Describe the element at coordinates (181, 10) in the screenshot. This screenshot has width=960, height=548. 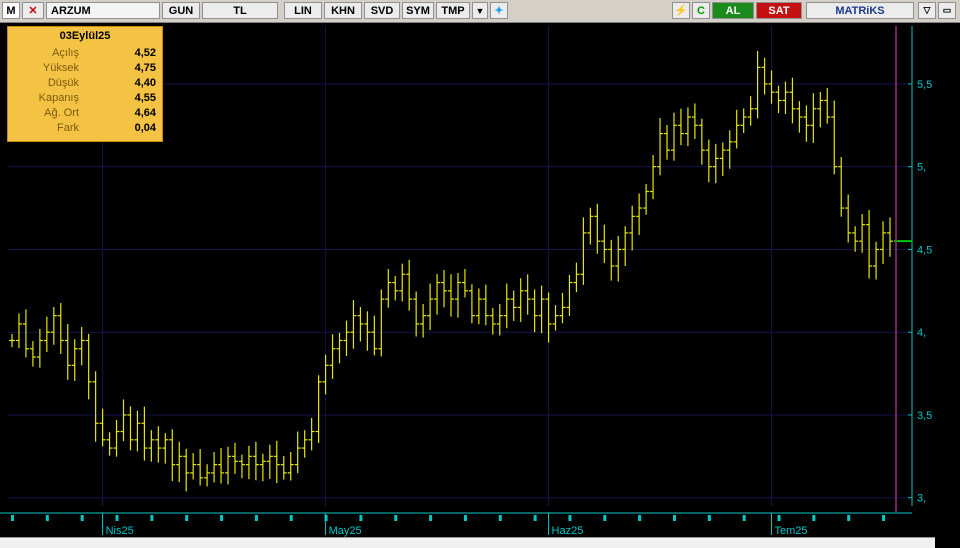
I see `period-button: GUN` at that location.